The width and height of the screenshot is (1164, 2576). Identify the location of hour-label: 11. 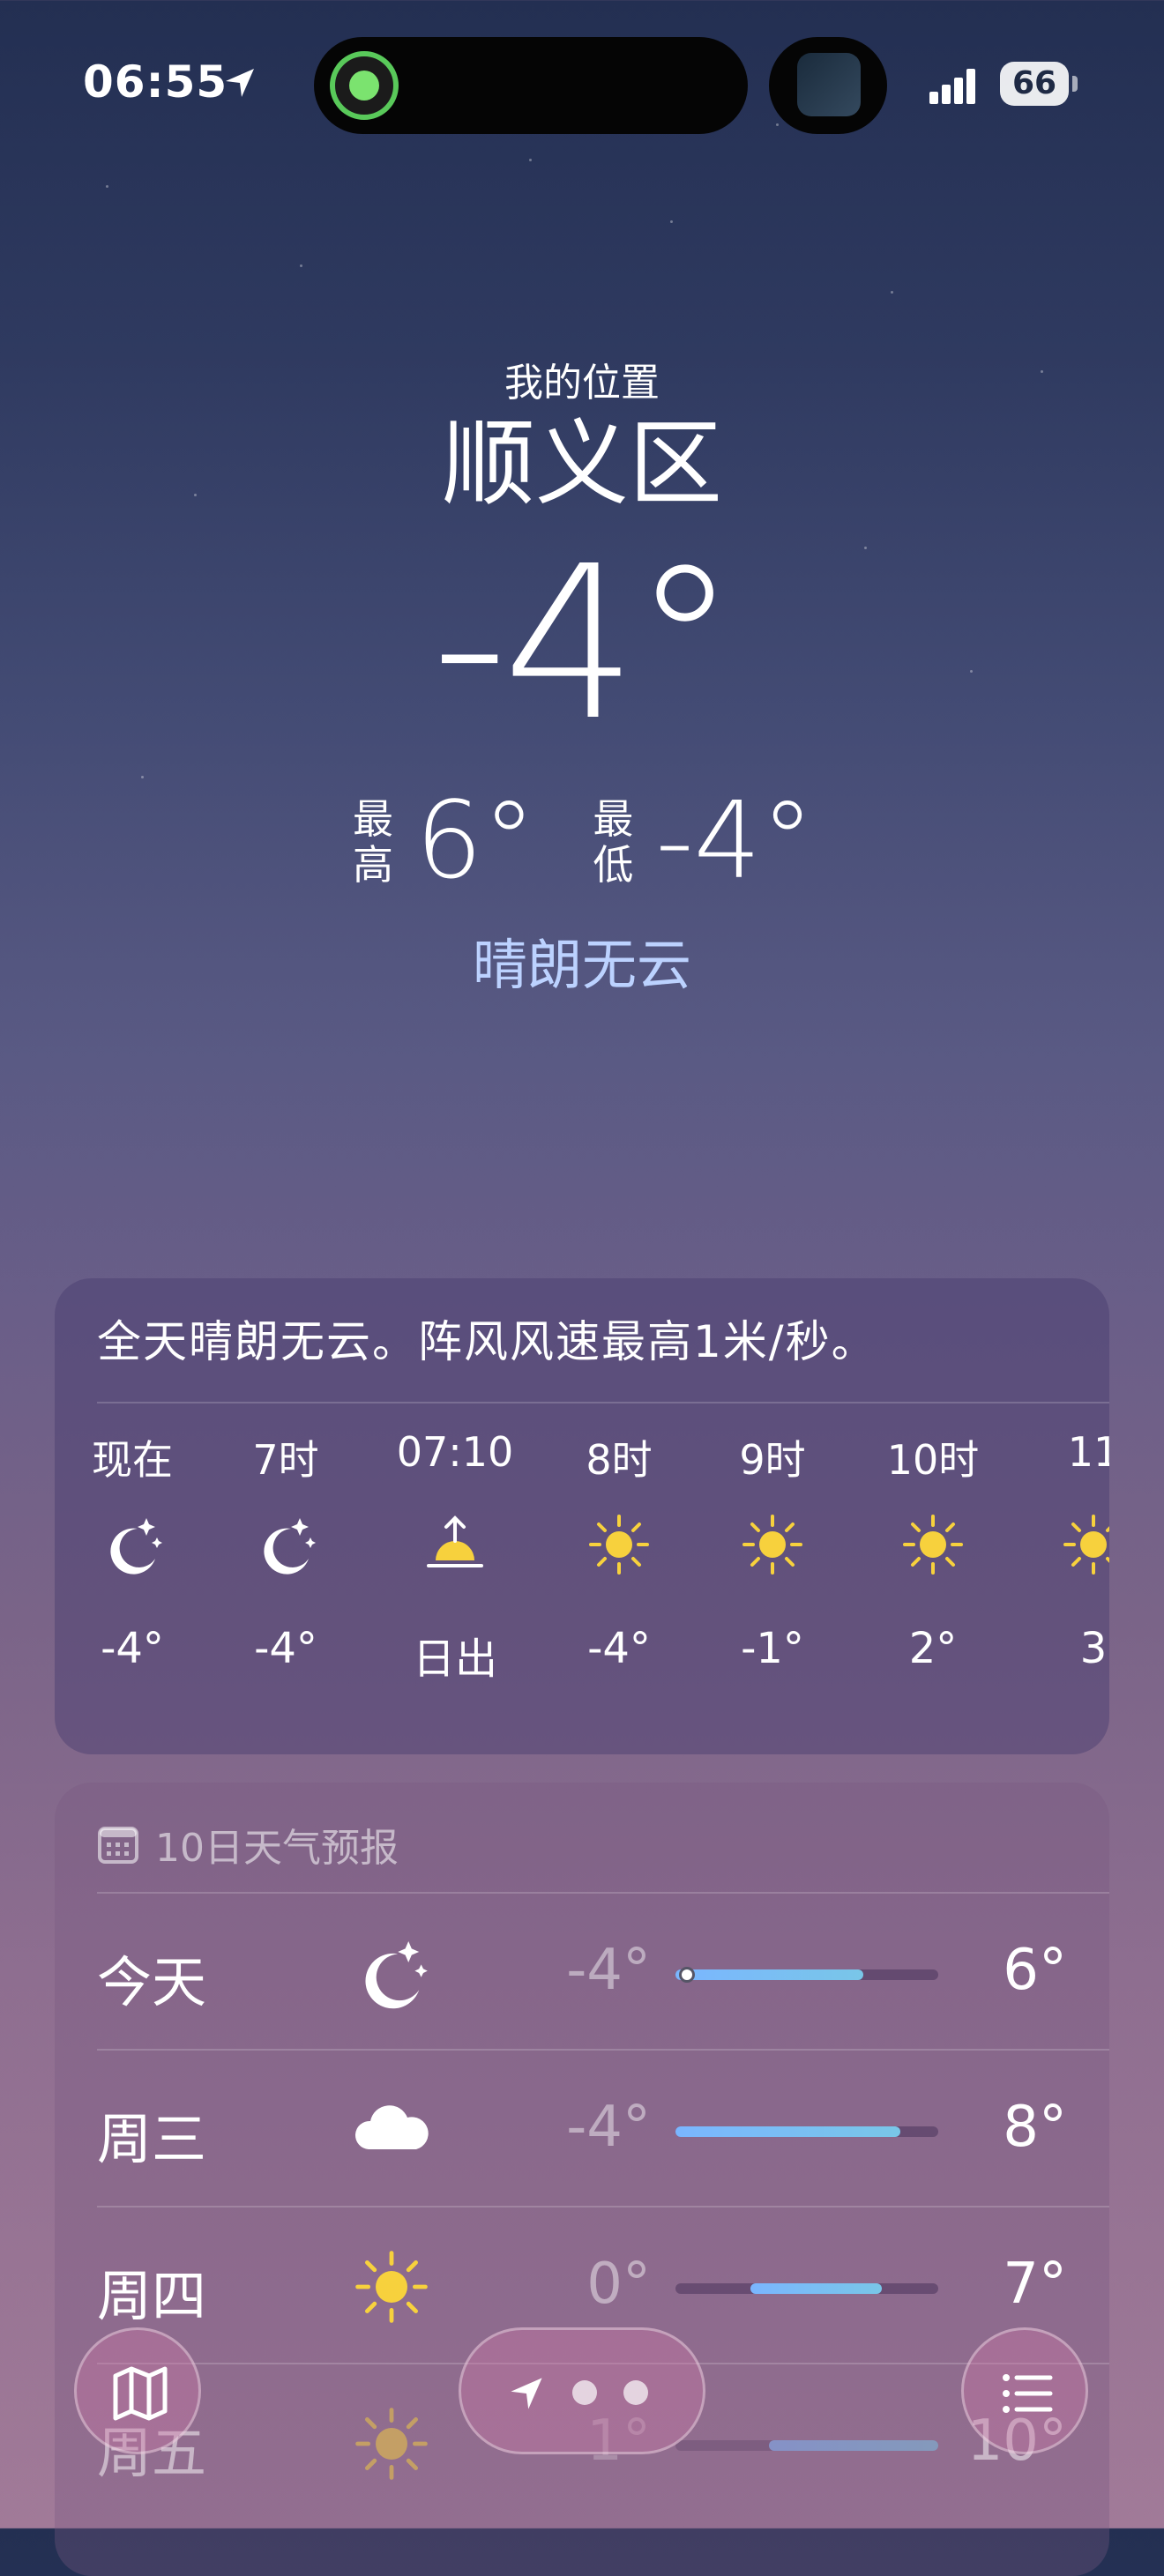
(1088, 1452).